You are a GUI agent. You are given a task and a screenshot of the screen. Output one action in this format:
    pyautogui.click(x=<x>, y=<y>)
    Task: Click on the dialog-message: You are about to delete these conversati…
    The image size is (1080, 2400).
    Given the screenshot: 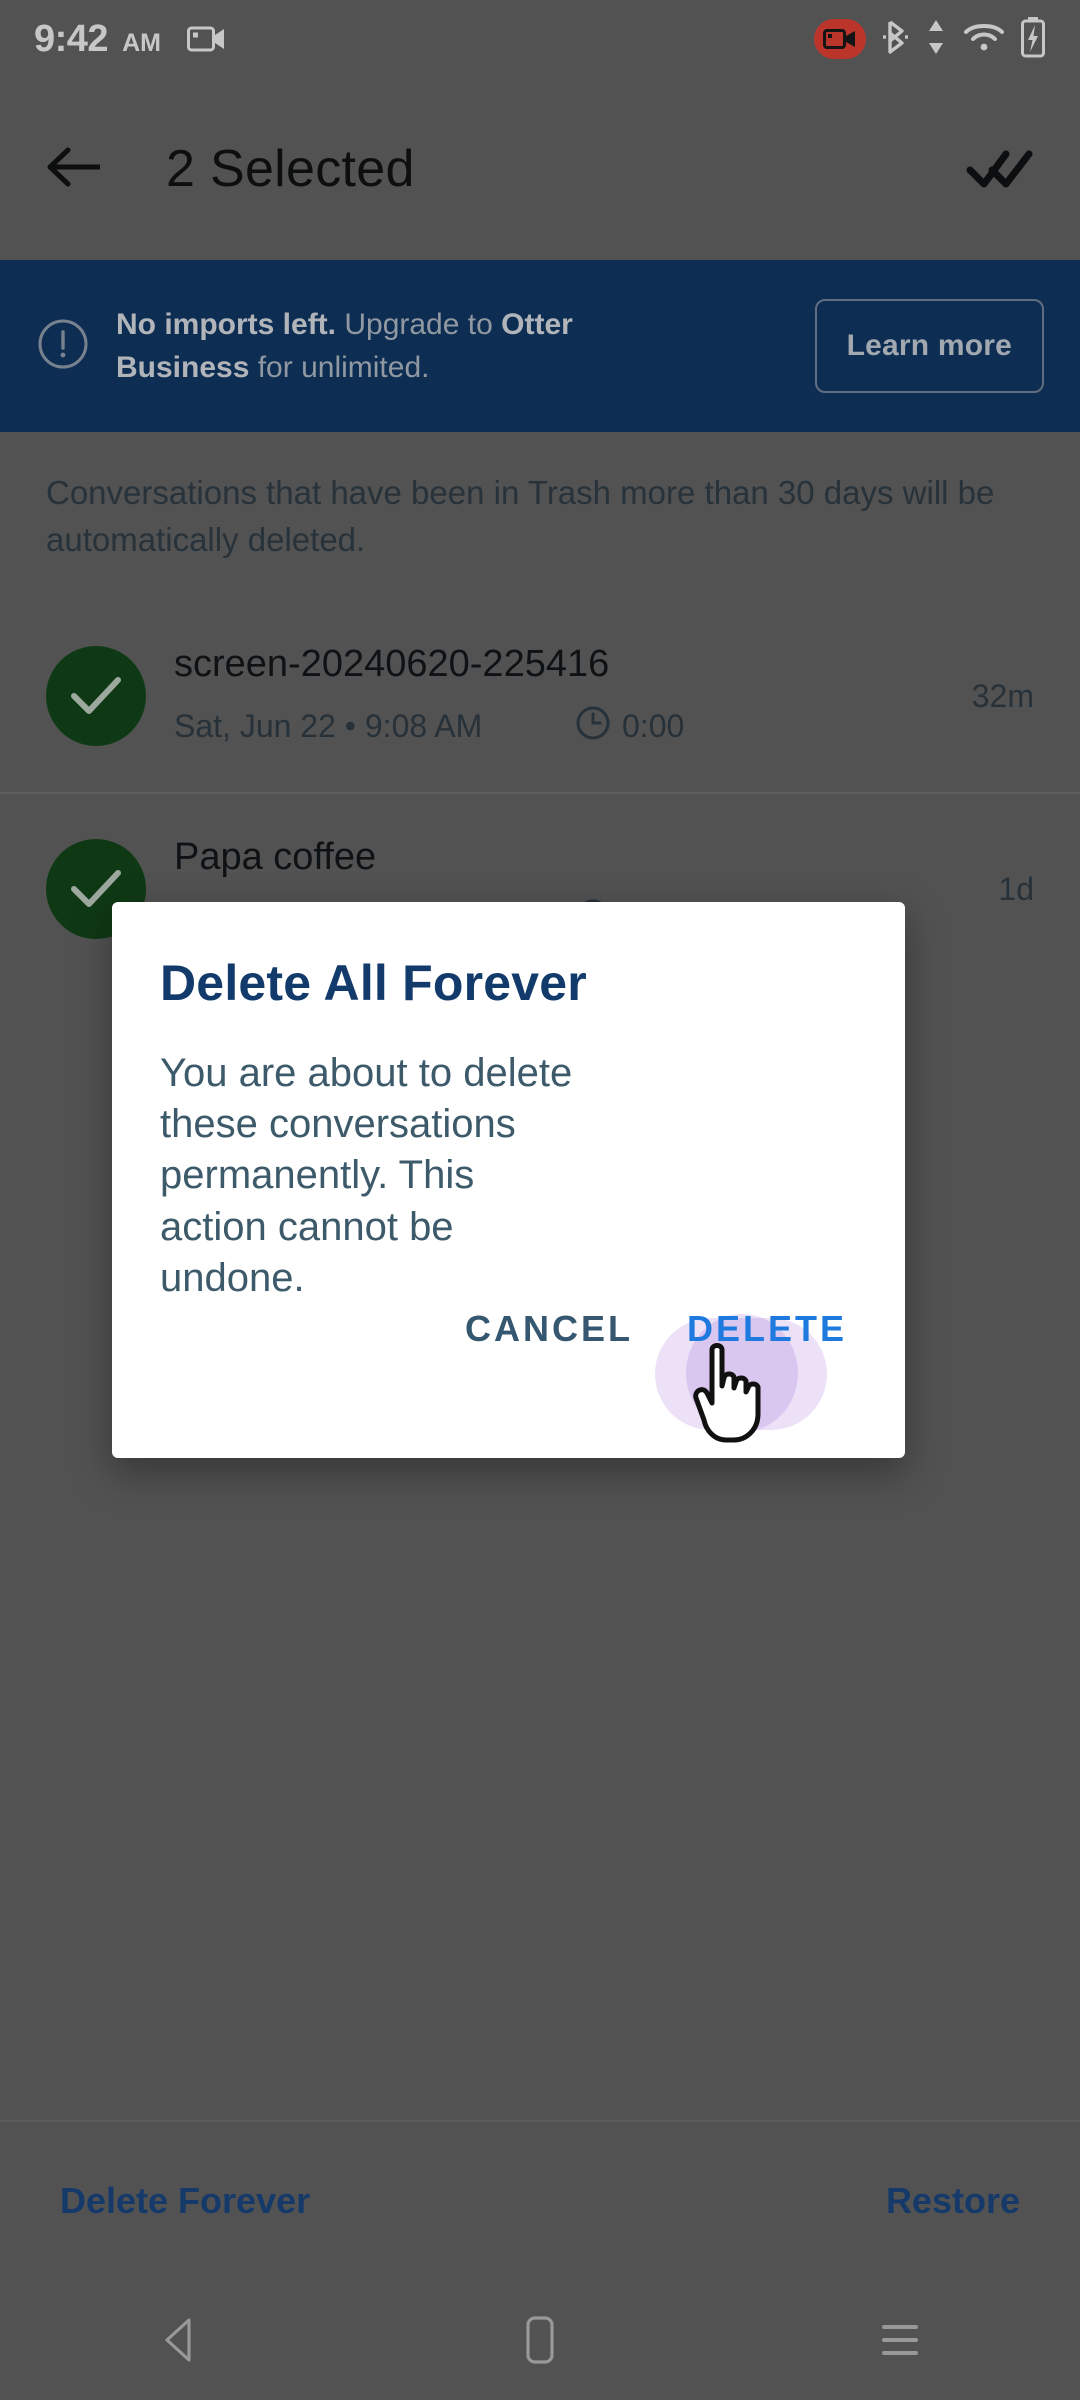 What is the action you would take?
    pyautogui.click(x=366, y=1175)
    